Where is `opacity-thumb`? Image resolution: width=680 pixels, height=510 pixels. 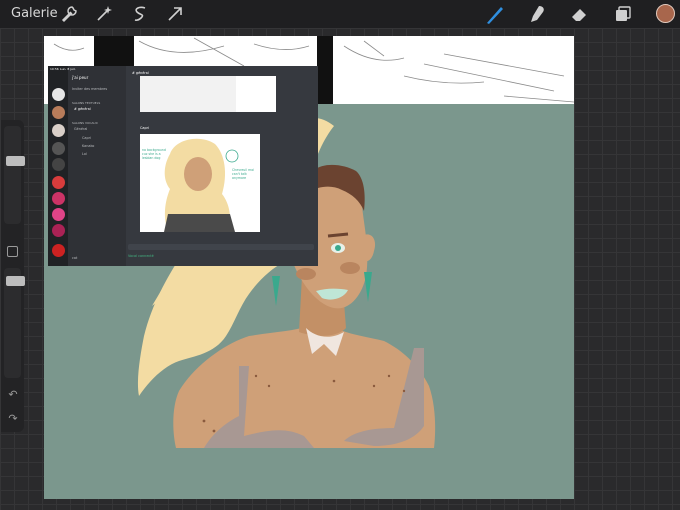 opacity-thumb is located at coordinates (15, 281).